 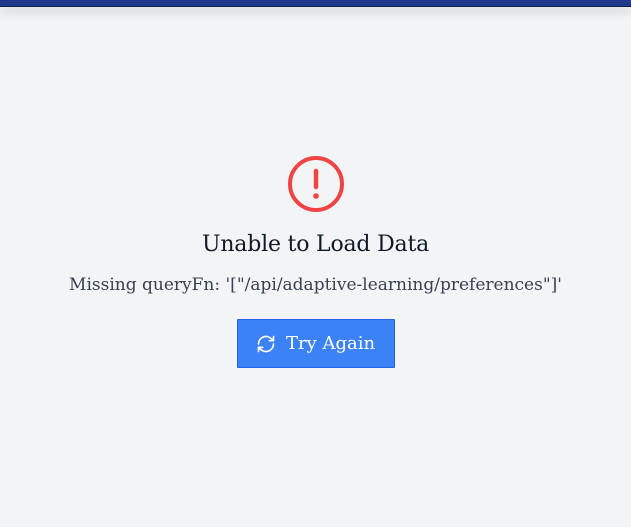 What do you see at coordinates (315, 244) in the screenshot?
I see `error-title: Unable to Load Data` at bounding box center [315, 244].